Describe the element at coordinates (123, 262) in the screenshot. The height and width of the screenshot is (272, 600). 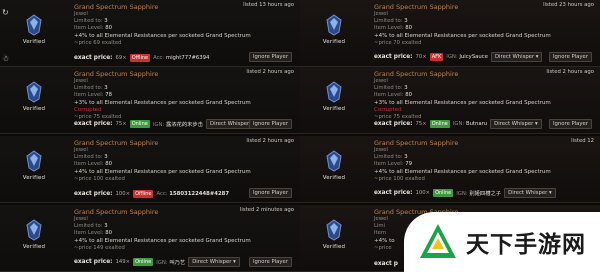
I see `price-value: 149×` at that location.